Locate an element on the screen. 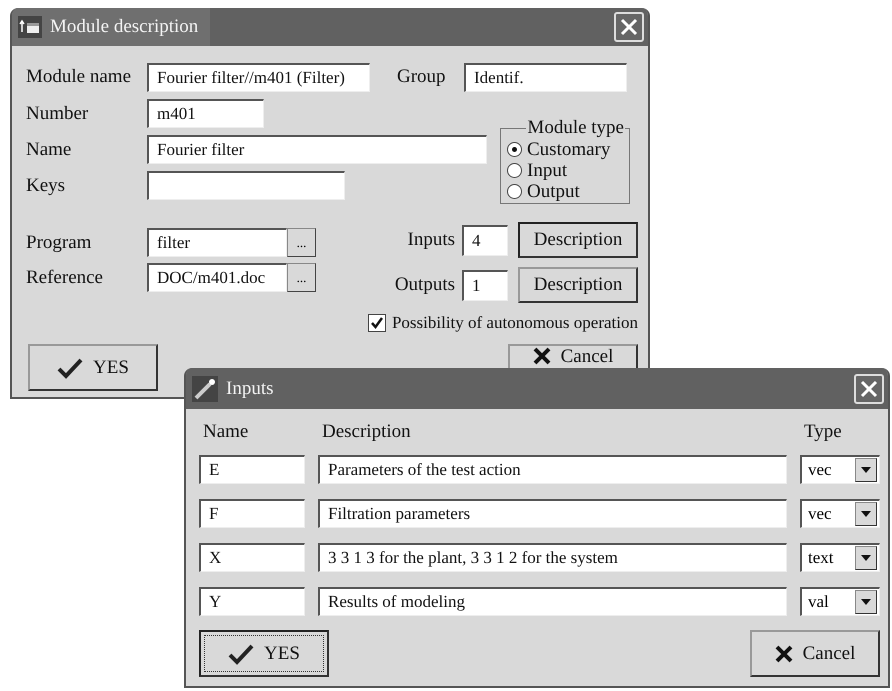 The width and height of the screenshot is (892, 691). text-field: m401 is located at coordinates (205, 113).